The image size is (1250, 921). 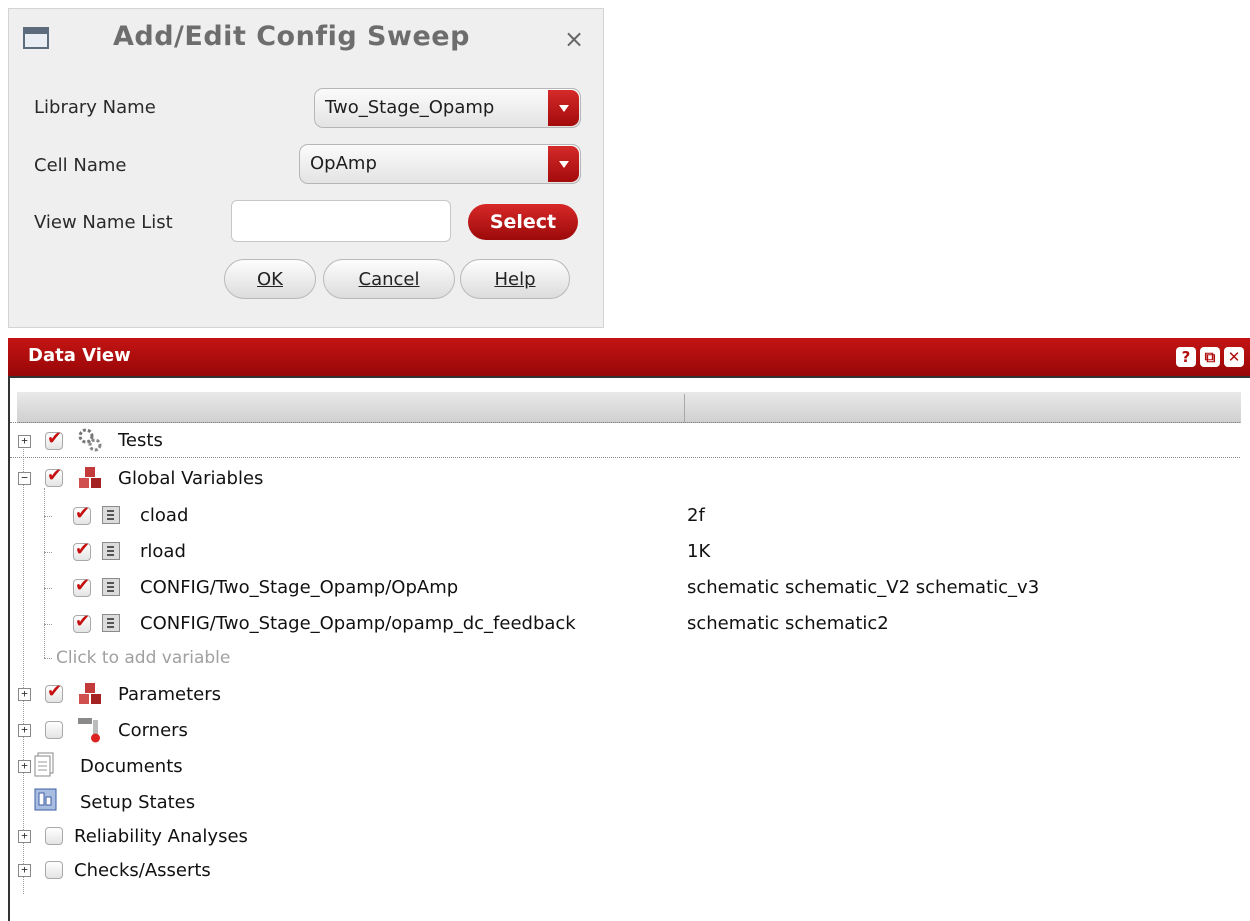 I want to click on tree-row-tests: + Tests, so click(x=625, y=440).